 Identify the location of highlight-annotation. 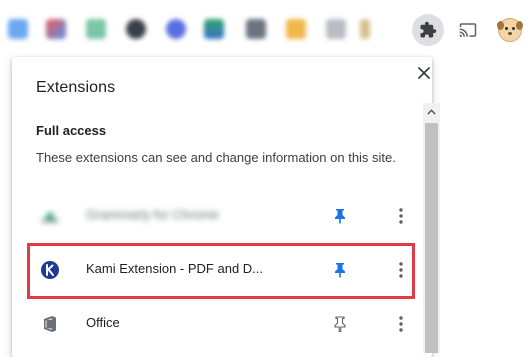
(221, 271).